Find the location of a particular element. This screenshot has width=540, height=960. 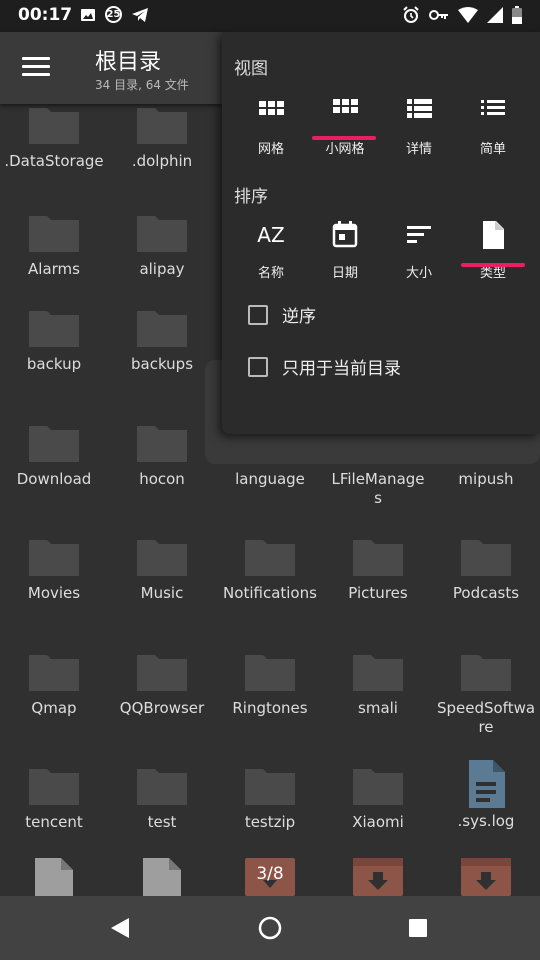

page-subtitle: 34 目录, 64 文件 is located at coordinates (142, 85).